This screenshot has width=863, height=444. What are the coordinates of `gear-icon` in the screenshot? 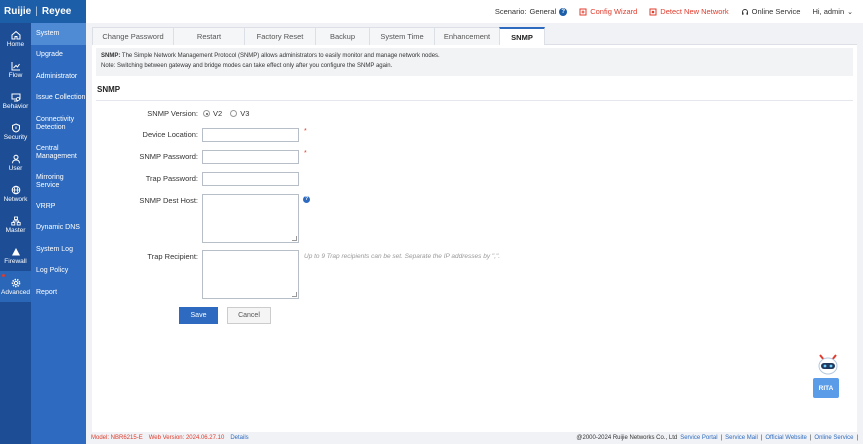 It's located at (15, 282).